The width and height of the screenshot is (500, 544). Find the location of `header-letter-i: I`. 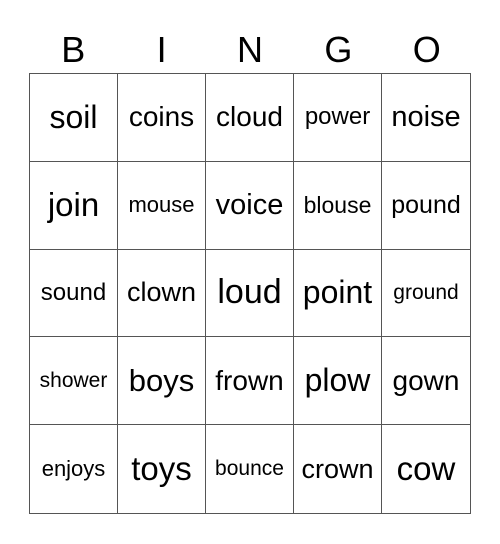

header-letter-i: I is located at coordinates (161, 49).